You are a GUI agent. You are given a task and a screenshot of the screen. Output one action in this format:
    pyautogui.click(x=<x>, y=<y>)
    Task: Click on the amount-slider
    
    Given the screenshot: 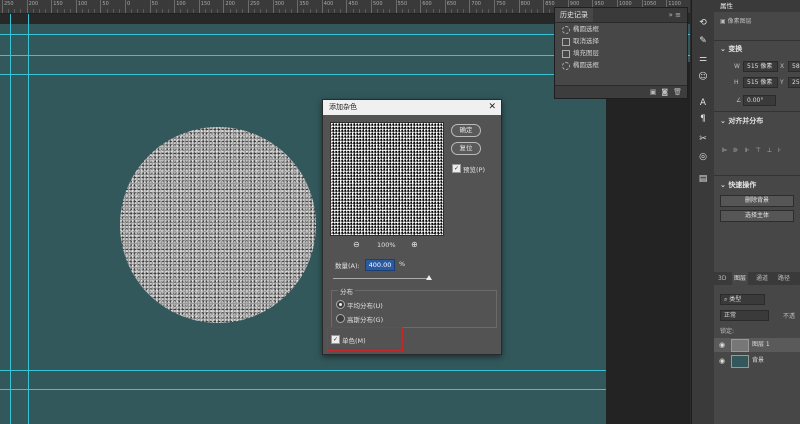 What is the action you would take?
    pyautogui.click(x=382, y=277)
    